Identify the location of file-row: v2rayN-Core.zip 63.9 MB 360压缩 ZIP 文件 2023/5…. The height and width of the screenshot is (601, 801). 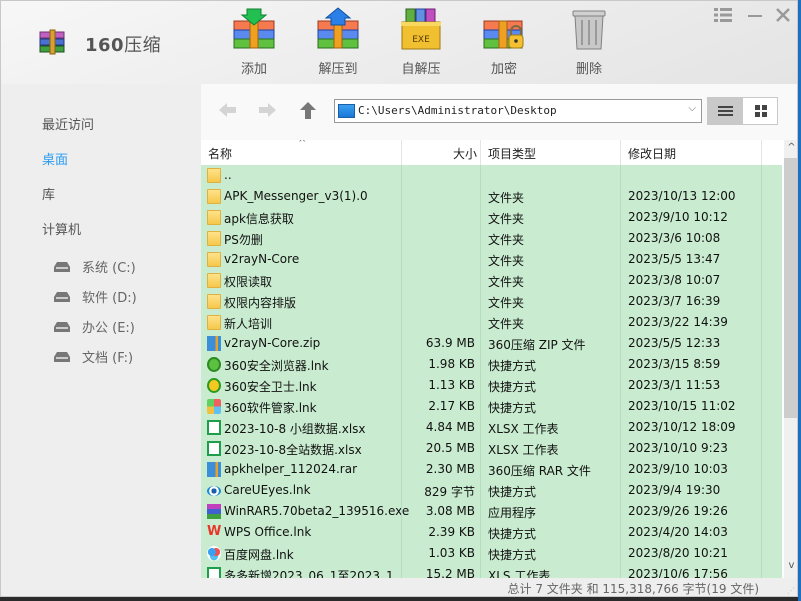
(491, 343).